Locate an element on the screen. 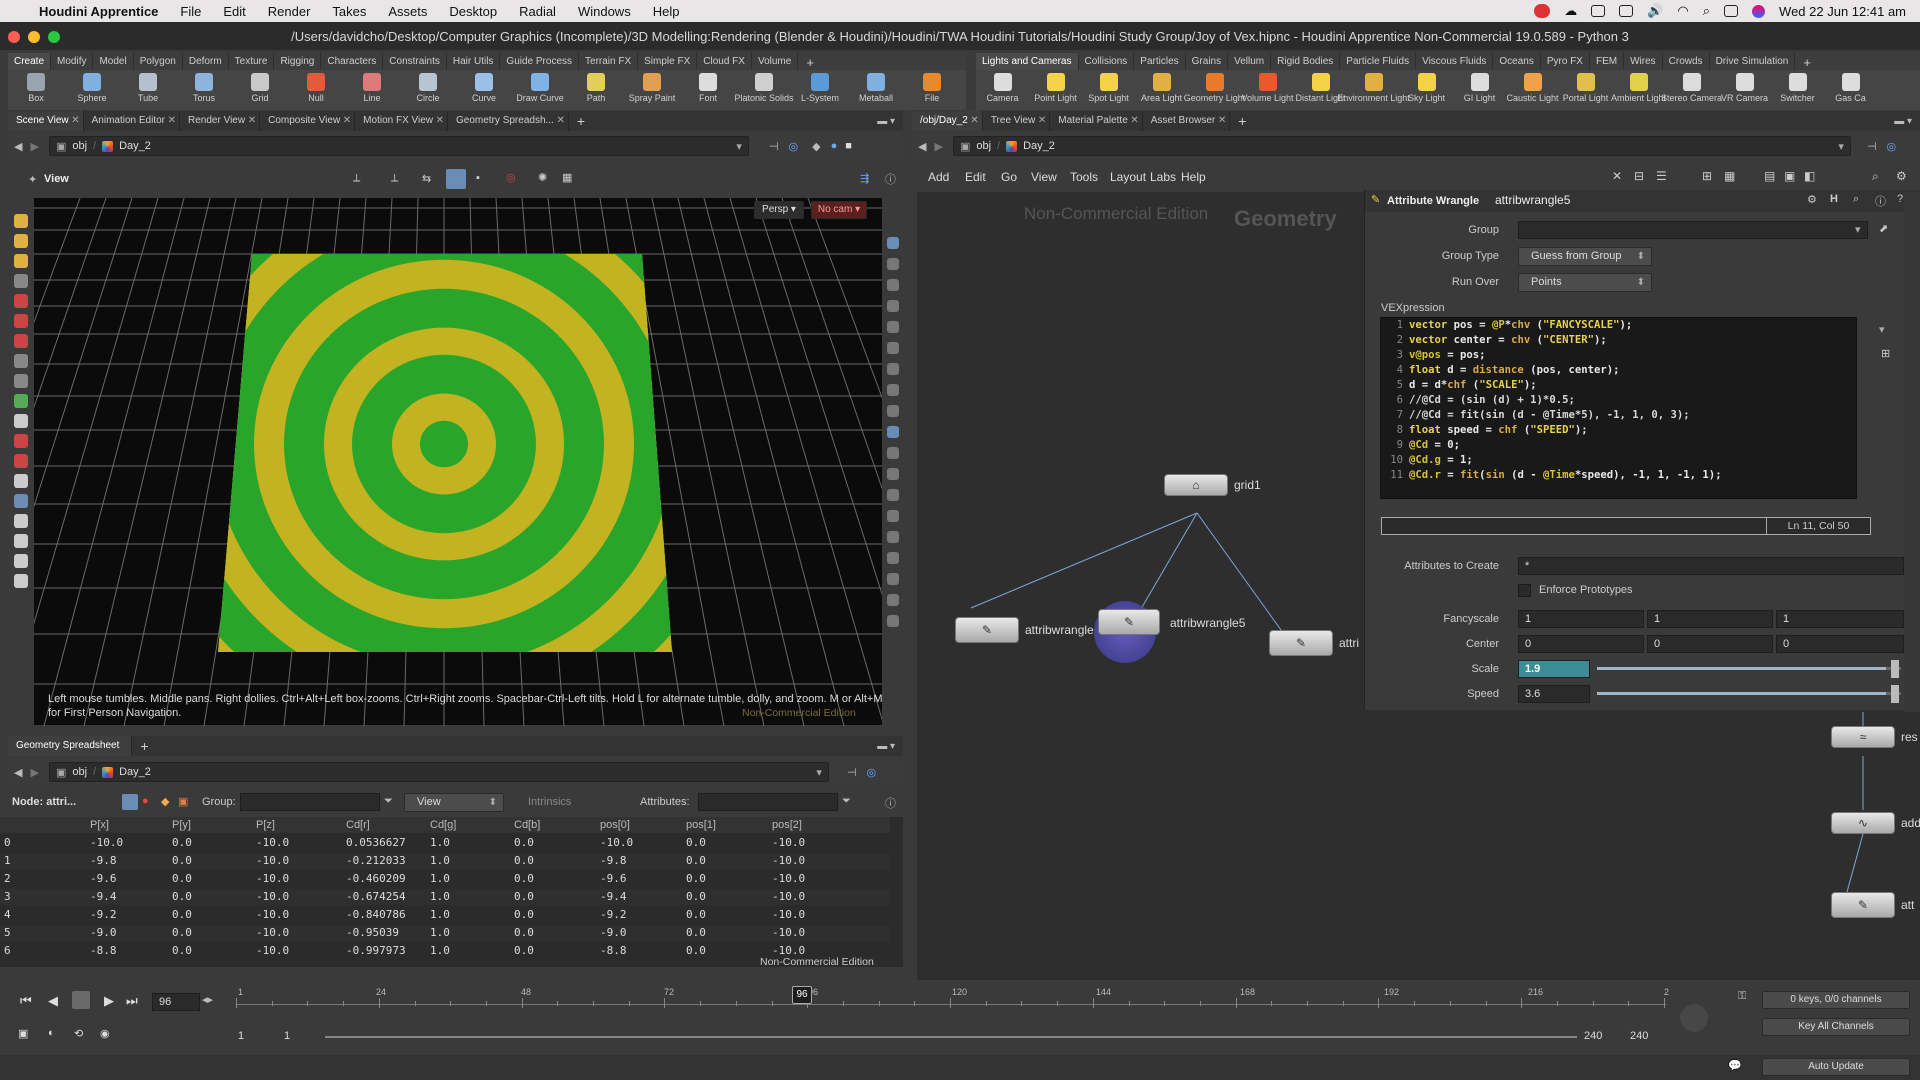 This screenshot has height=1080, width=1920. network-menu-labs: Labs is located at coordinates (1163, 177).